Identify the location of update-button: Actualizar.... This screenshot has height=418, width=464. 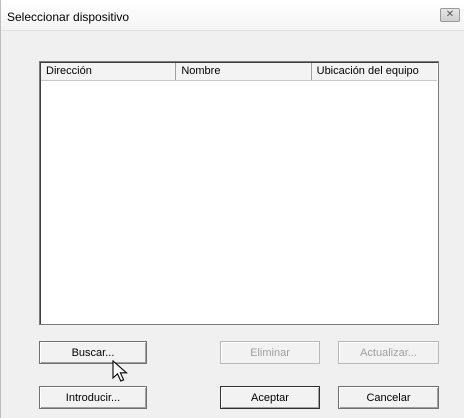
(388, 352).